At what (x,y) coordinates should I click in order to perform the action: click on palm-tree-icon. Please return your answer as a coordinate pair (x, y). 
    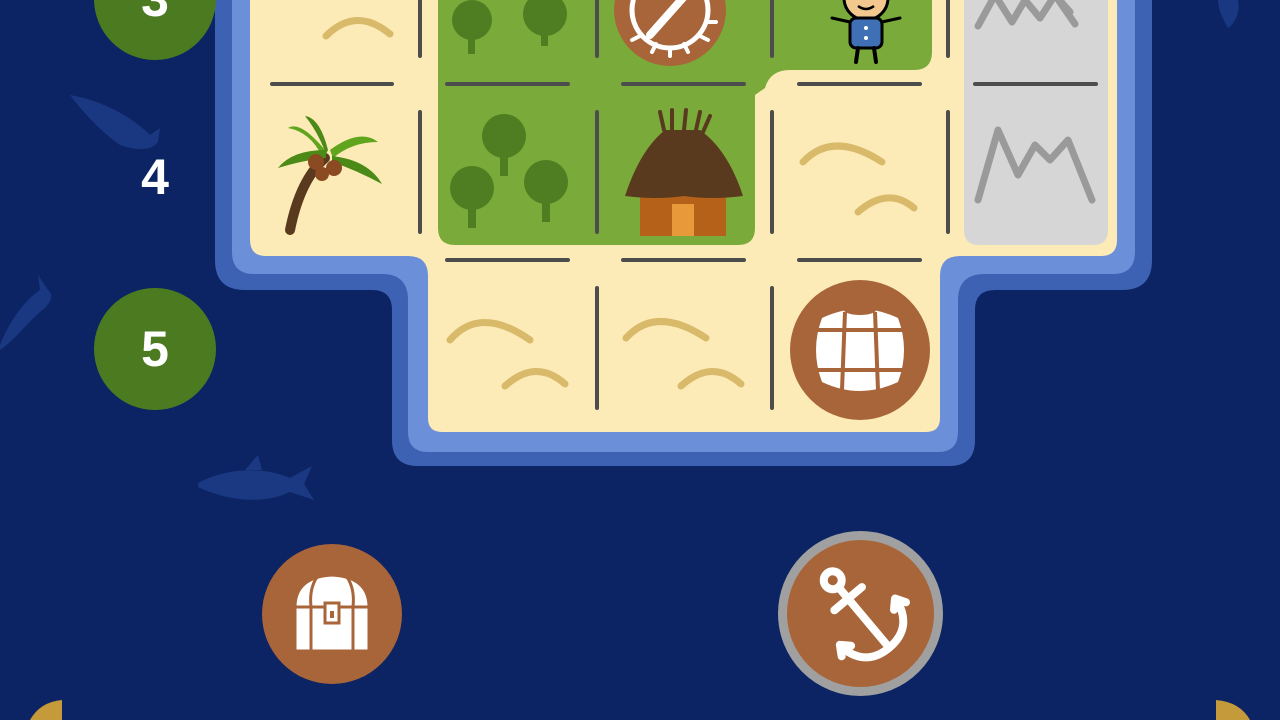
    Looking at the image, I should click on (330, 175).